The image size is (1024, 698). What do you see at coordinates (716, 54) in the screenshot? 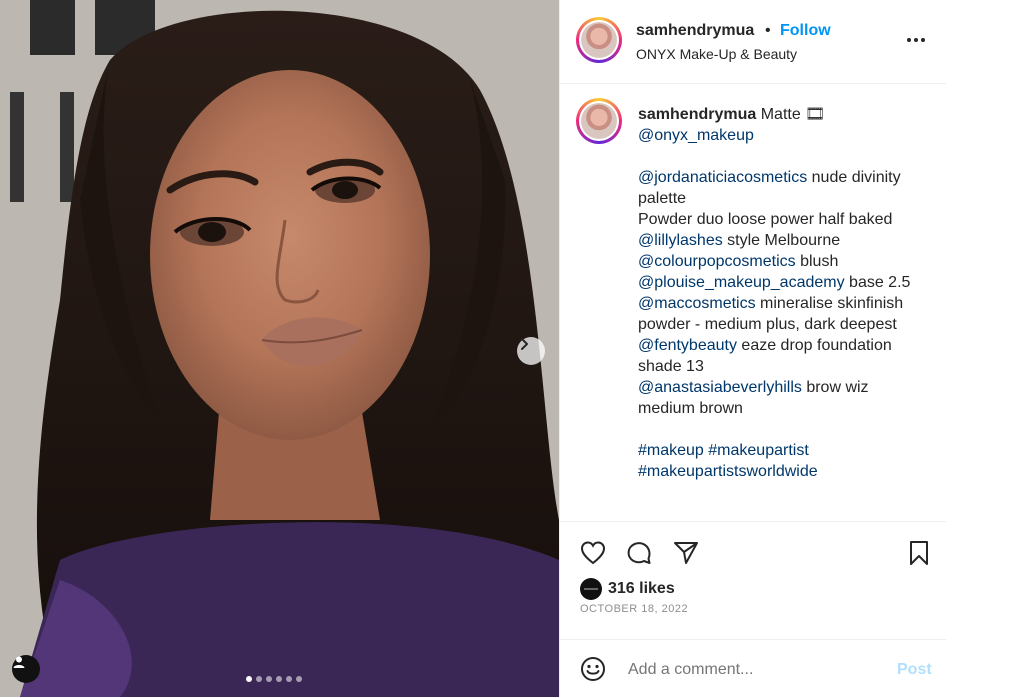
I see `header-location: ONYX Make-Up & Beauty` at bounding box center [716, 54].